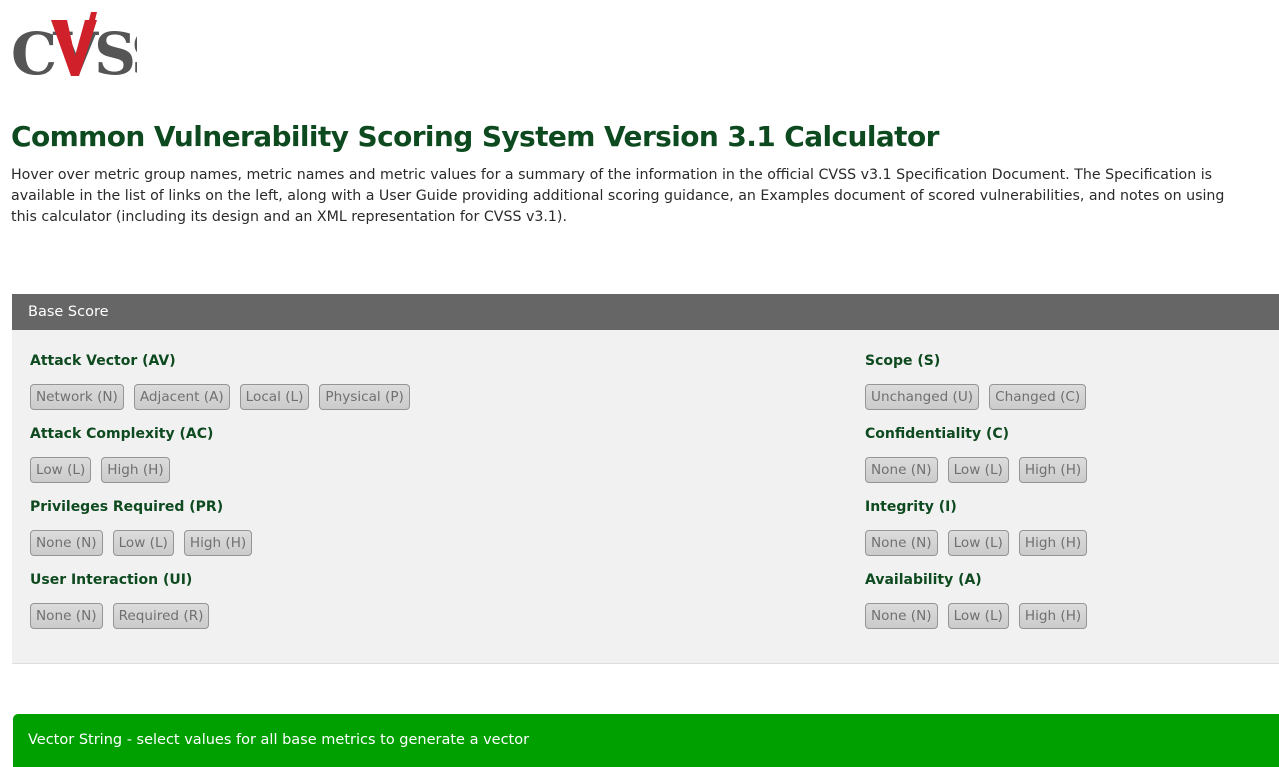  Describe the element at coordinates (911, 507) in the screenshot. I see `metric-label: Integrity (I)` at that location.